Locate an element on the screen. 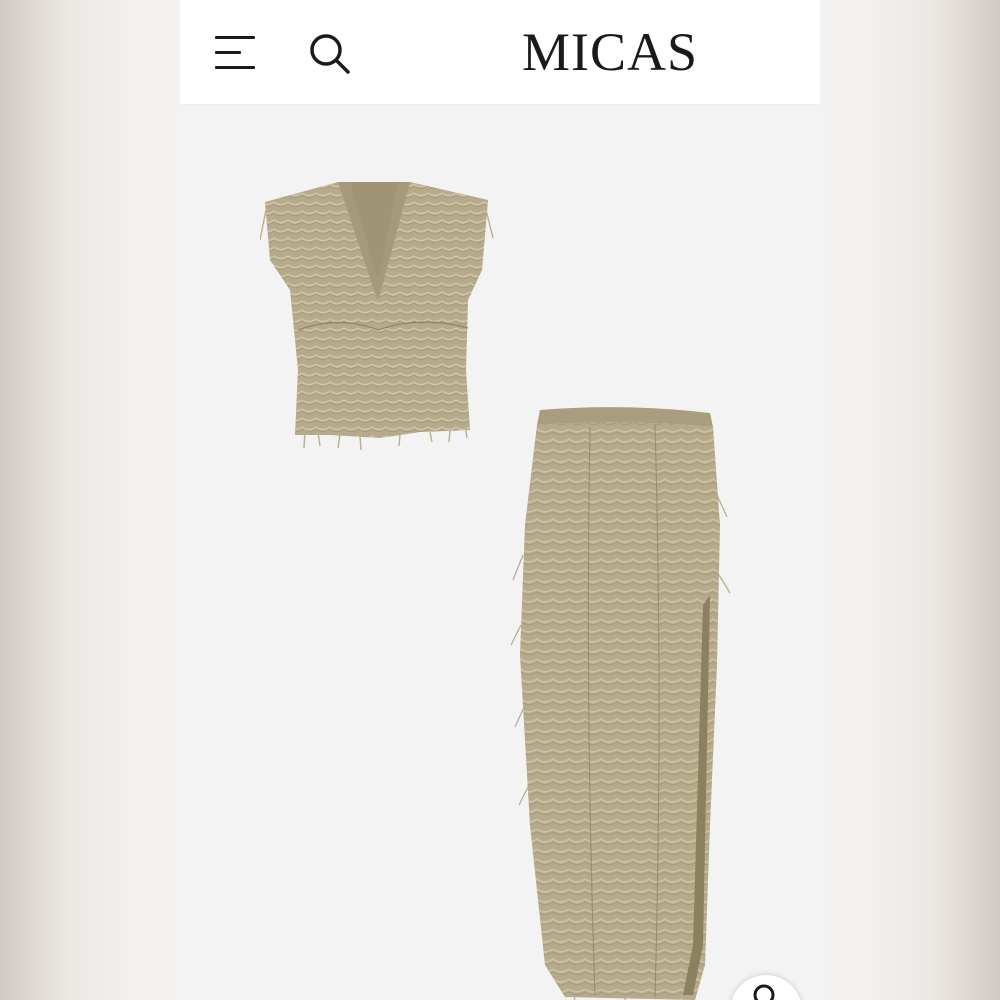 The width and height of the screenshot is (1000, 1000). top-navigation-bar: MICAS is located at coordinates (500, 52).